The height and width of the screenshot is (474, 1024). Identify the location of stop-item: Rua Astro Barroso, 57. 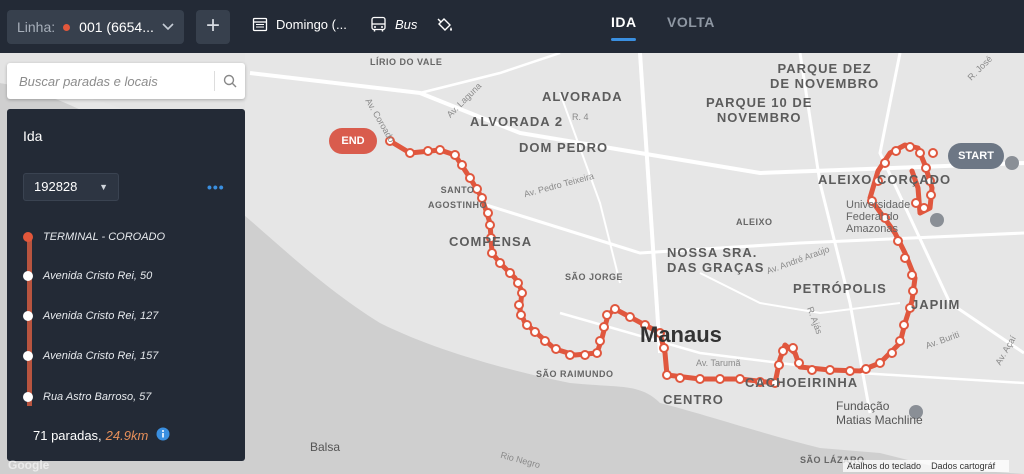
(87, 397).